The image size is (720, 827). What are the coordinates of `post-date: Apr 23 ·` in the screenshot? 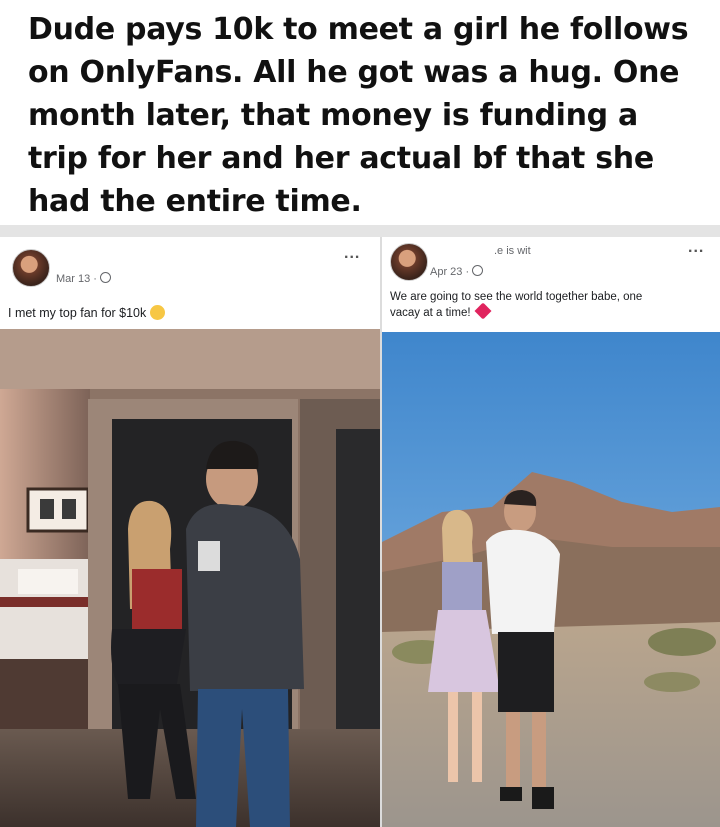 It's located at (457, 271).